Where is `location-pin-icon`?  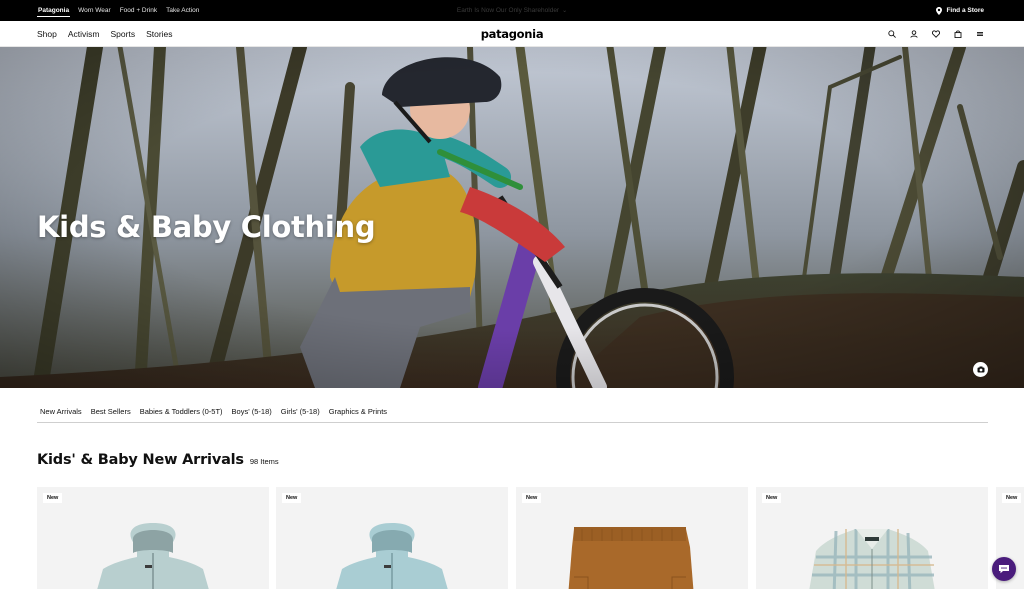 location-pin-icon is located at coordinates (939, 10).